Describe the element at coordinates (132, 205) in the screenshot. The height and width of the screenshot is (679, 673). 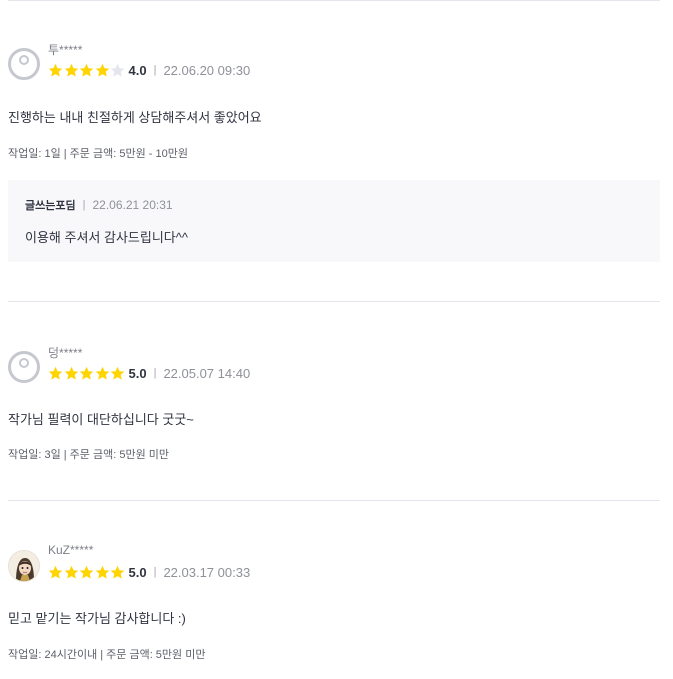
I see `reply-date: 22.06.21 20:31` at that location.